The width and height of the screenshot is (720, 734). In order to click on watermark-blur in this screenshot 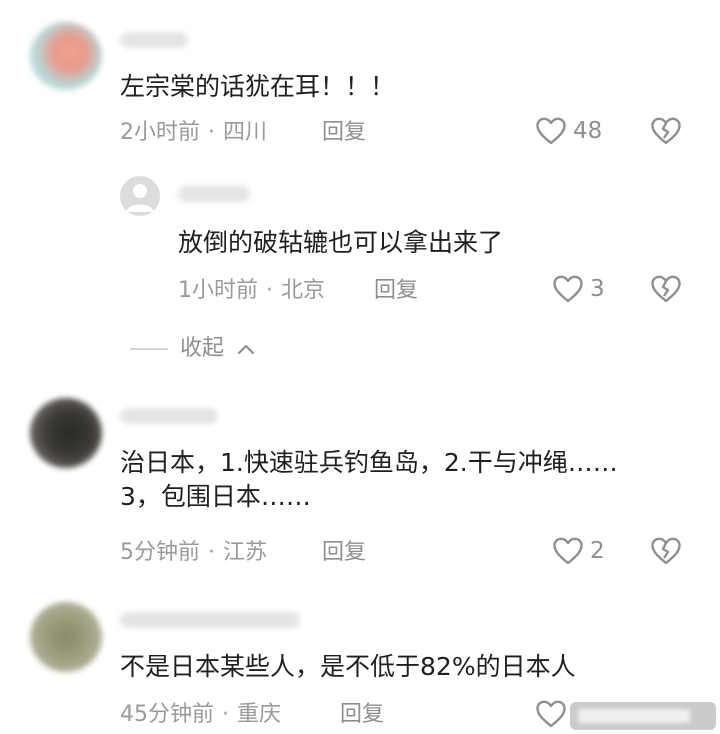, I will do `click(634, 716)`.